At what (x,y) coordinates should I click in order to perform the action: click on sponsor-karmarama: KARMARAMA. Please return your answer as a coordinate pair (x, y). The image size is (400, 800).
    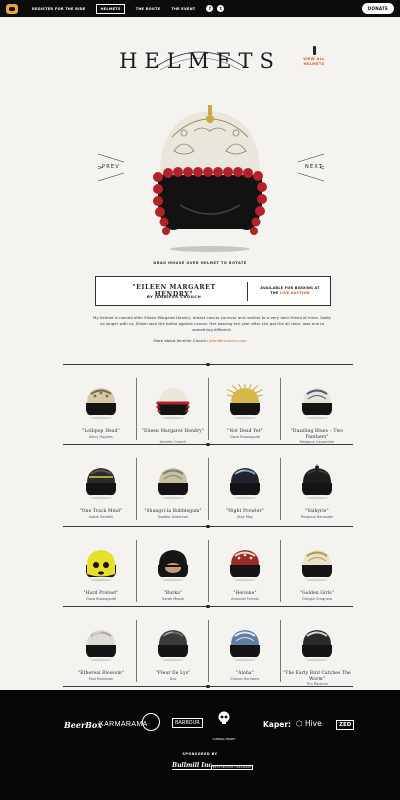
    Looking at the image, I should click on (123, 724).